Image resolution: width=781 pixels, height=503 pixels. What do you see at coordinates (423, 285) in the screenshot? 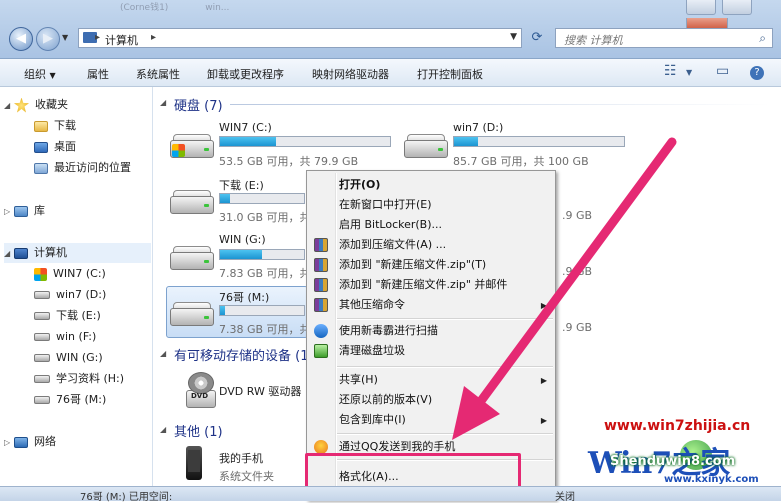
I see `menu-item-add-zip-email: 添加到 "新建压缩文件.zip" 并邮件` at bounding box center [423, 285].